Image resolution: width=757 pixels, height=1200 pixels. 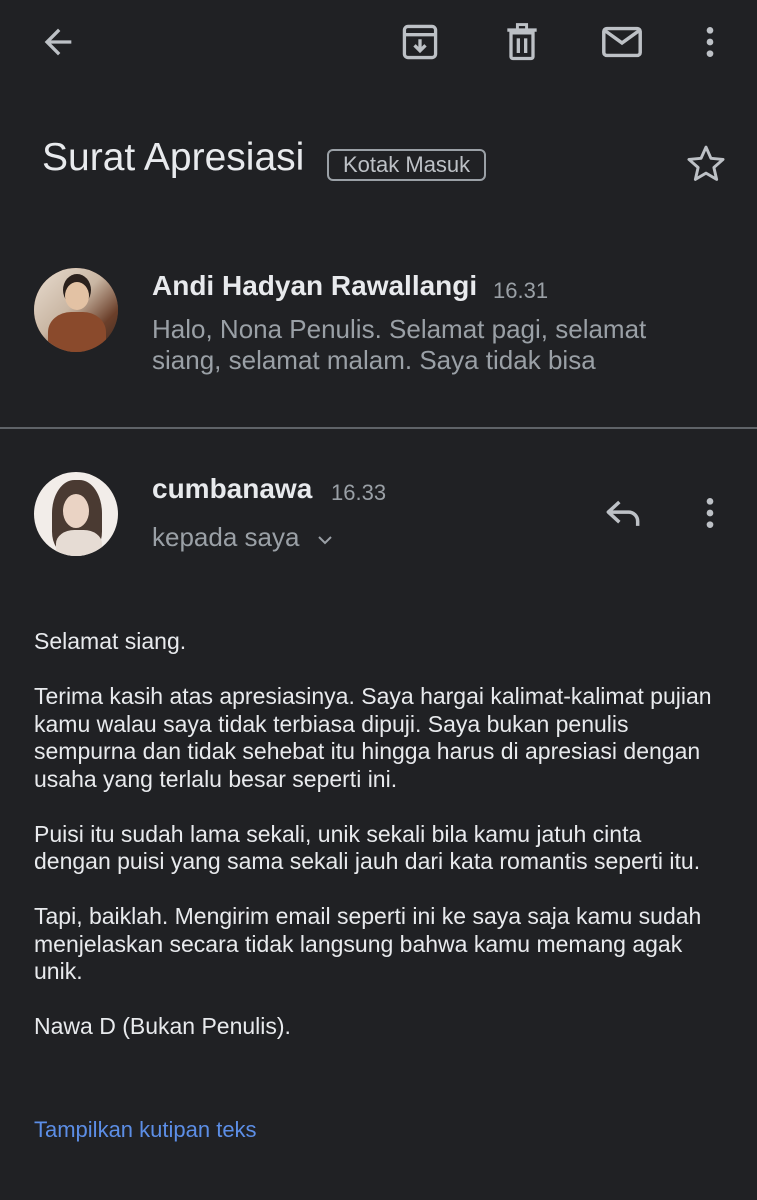 I want to click on recipient-details-toggle: kepada saya, so click(x=244, y=537).